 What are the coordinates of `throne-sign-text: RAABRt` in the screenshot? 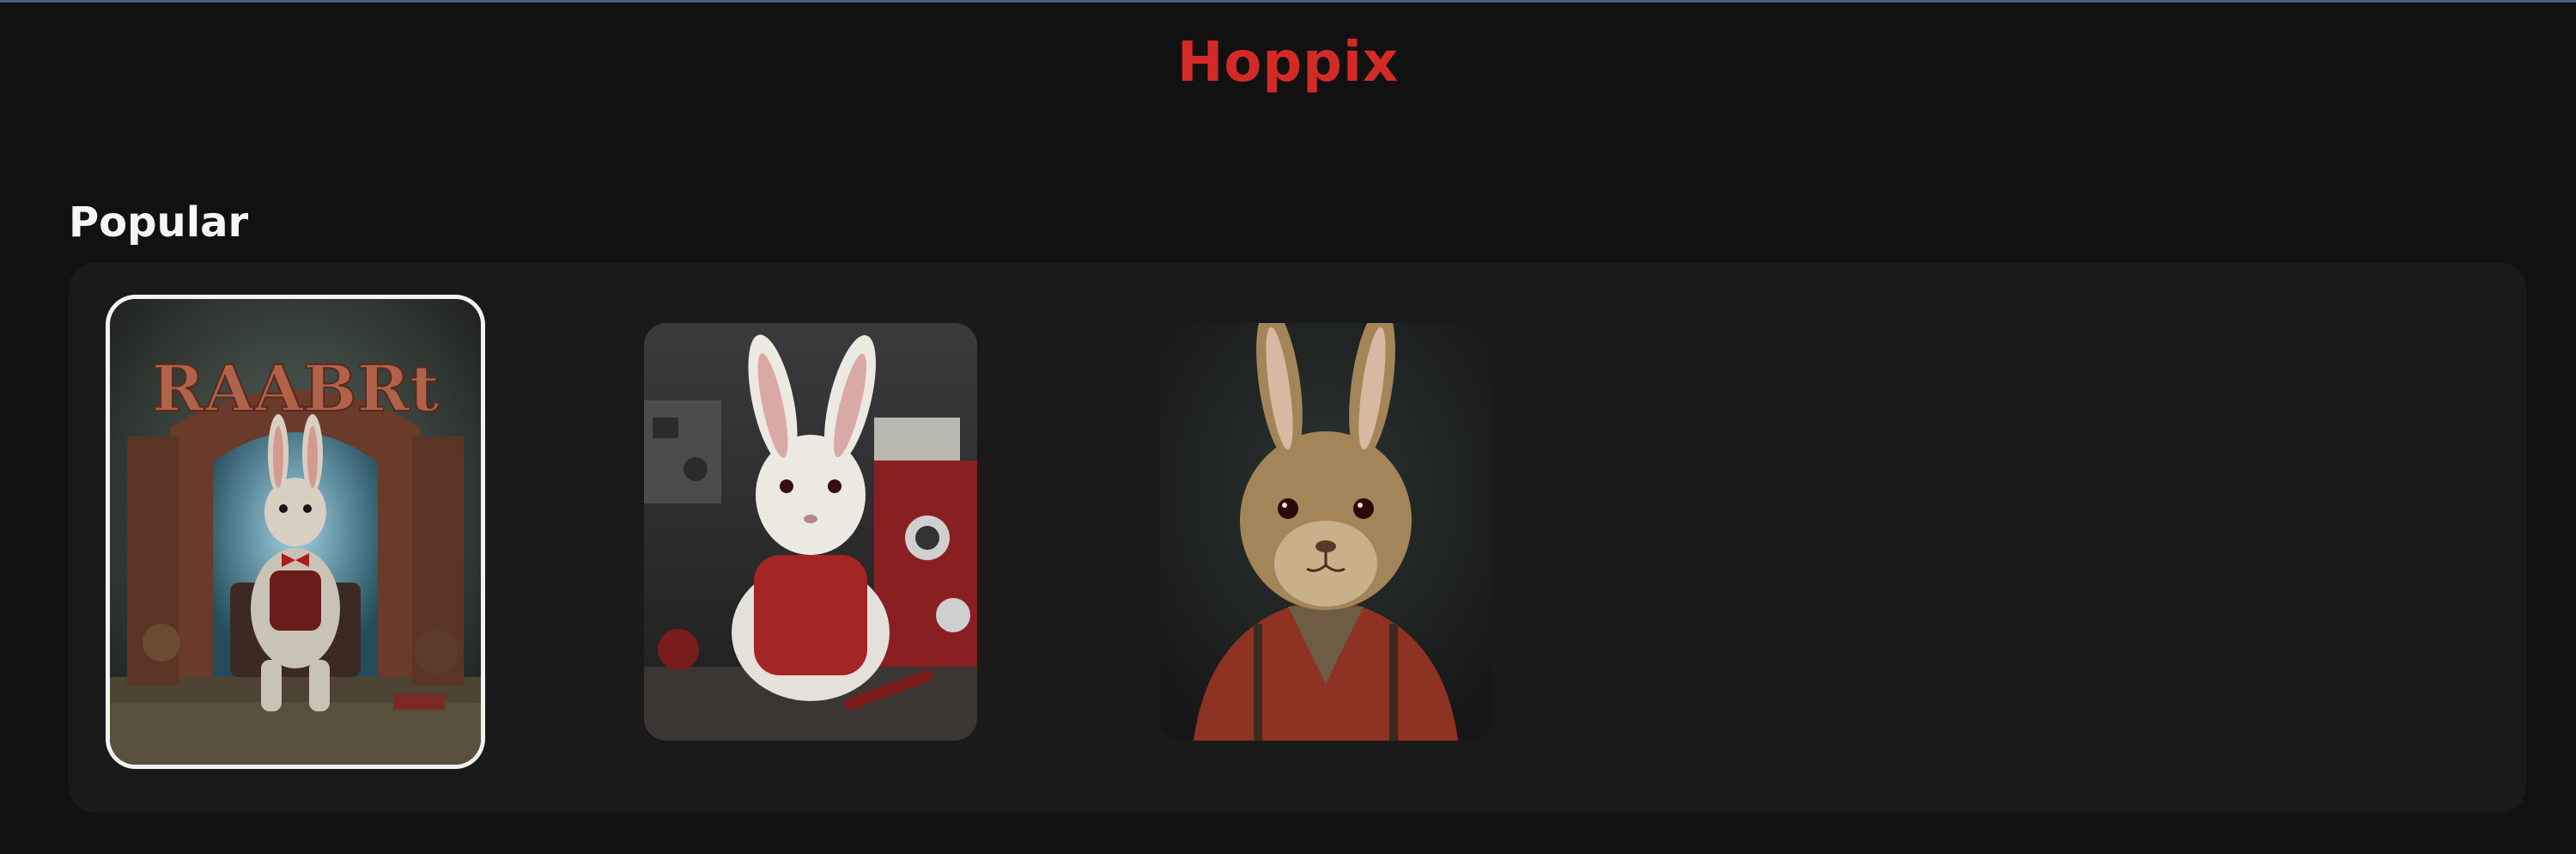 It's located at (296, 389).